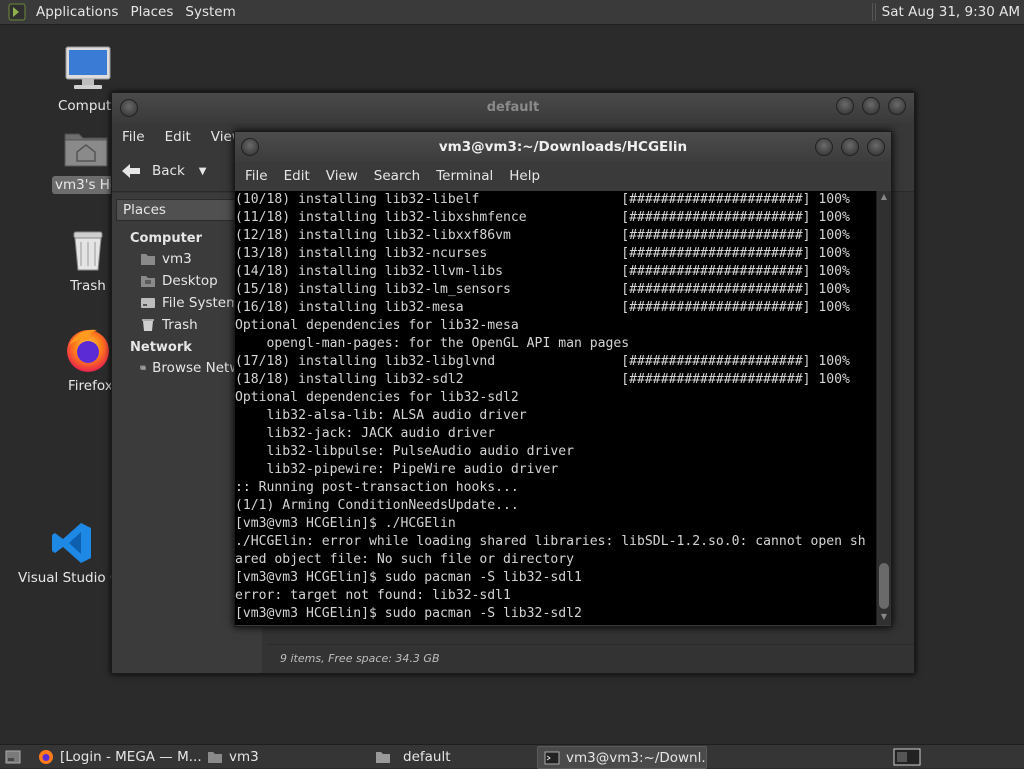  I want to click on network-icon, so click(143, 368).